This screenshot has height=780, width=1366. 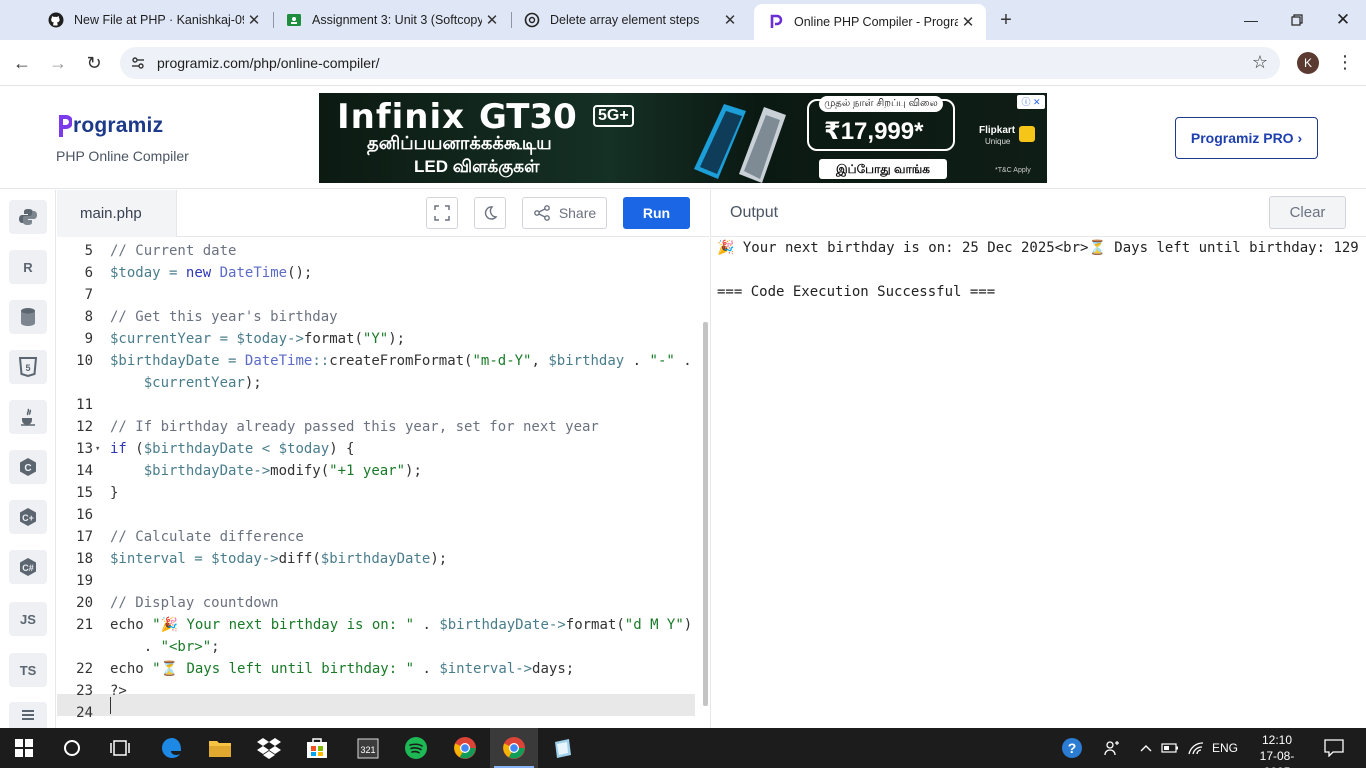 I want to click on chrome-icon, so click(x=465, y=748).